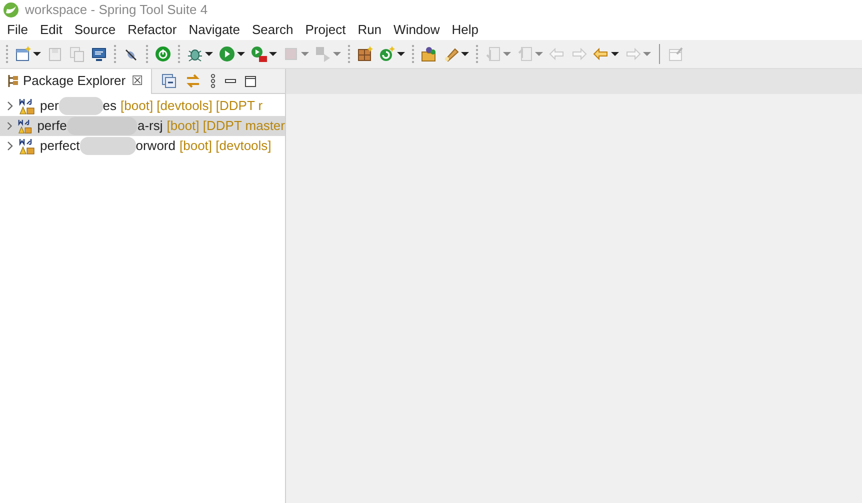 This screenshot has width=862, height=503. I want to click on package-explorer-tab: Package Explorer ☒, so click(76, 81).